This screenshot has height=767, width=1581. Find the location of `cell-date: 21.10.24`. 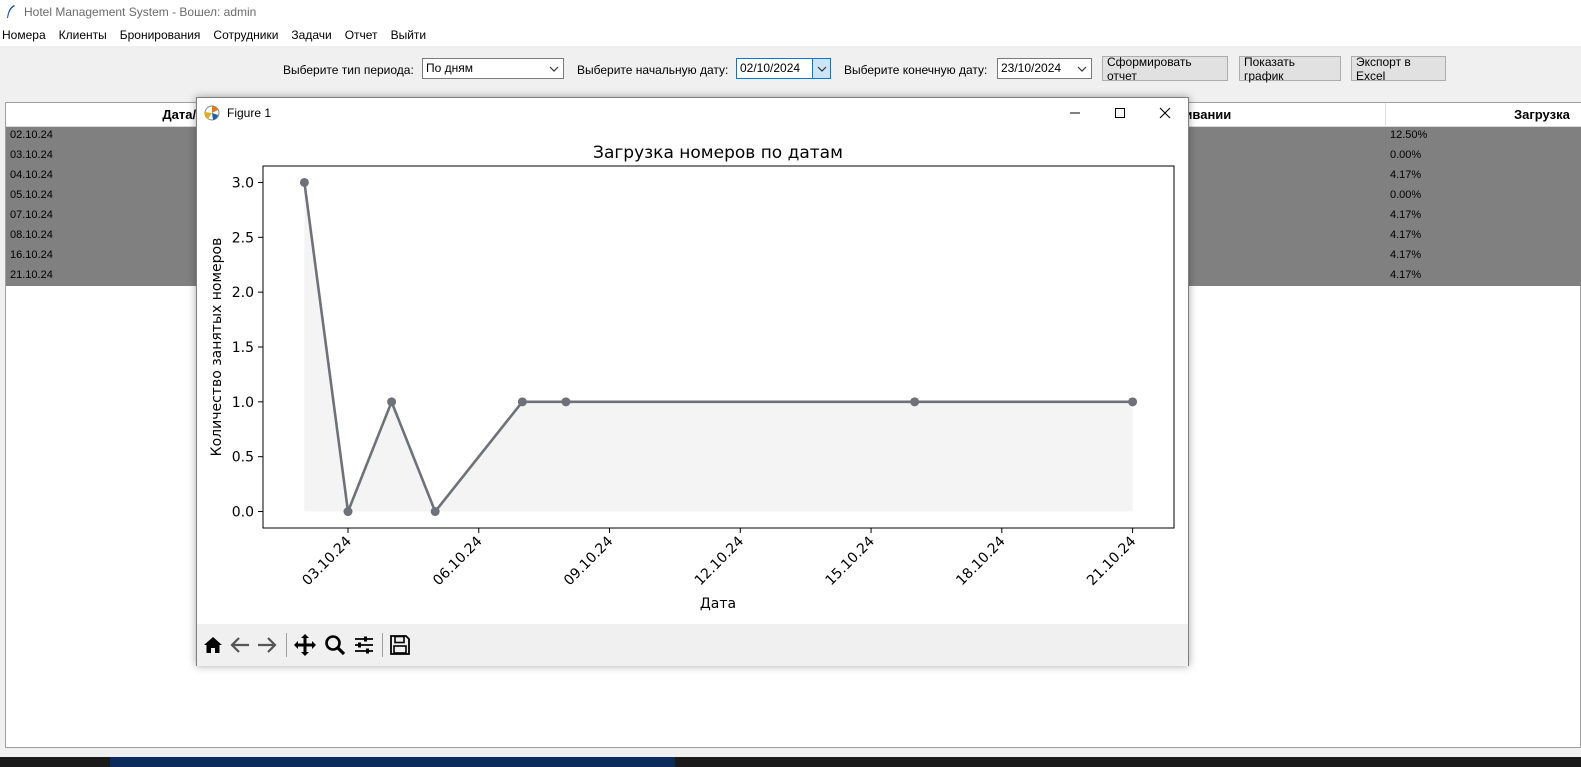

cell-date: 21.10.24 is located at coordinates (31, 275).